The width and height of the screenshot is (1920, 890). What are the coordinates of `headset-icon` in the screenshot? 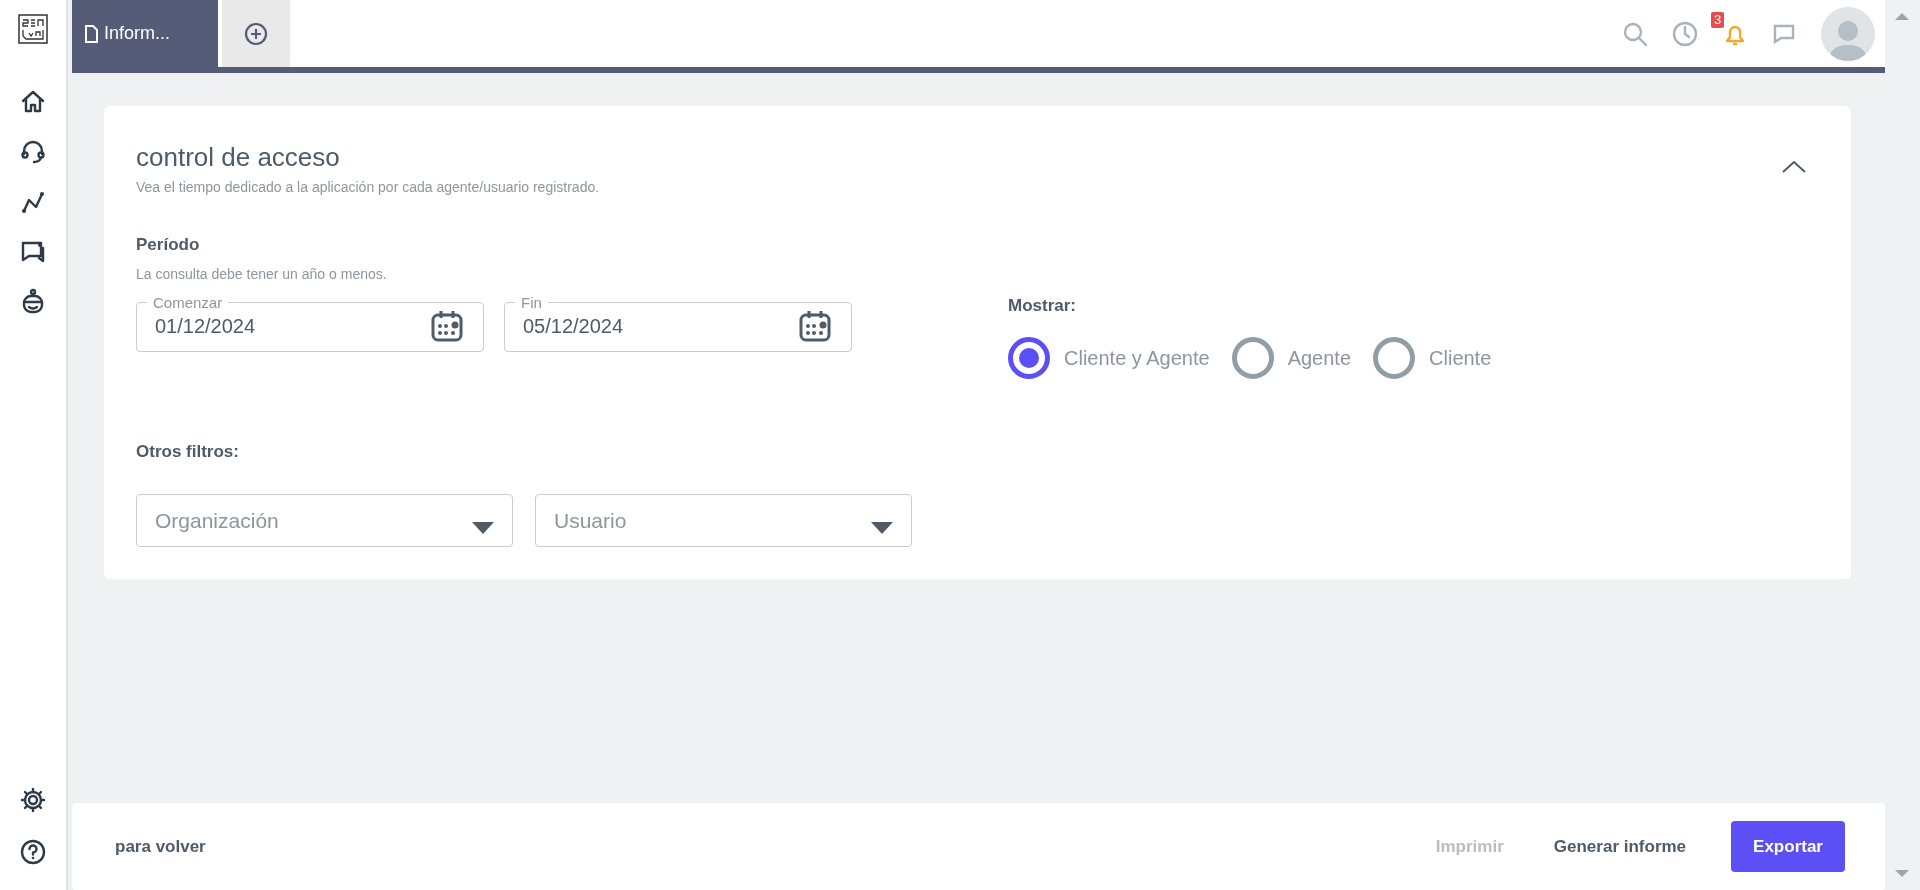 It's located at (33, 152).